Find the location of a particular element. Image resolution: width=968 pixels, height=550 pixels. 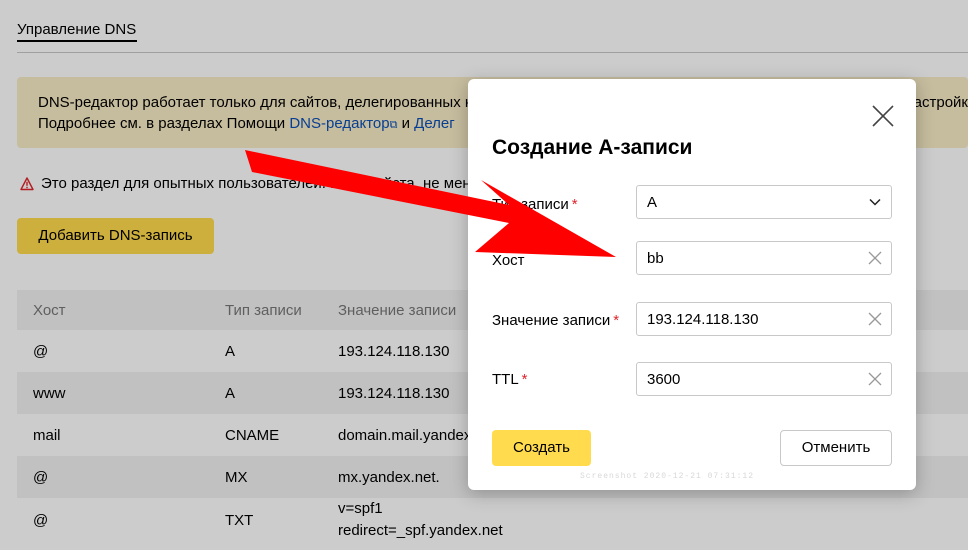

close-icon is located at coordinates (883, 116).